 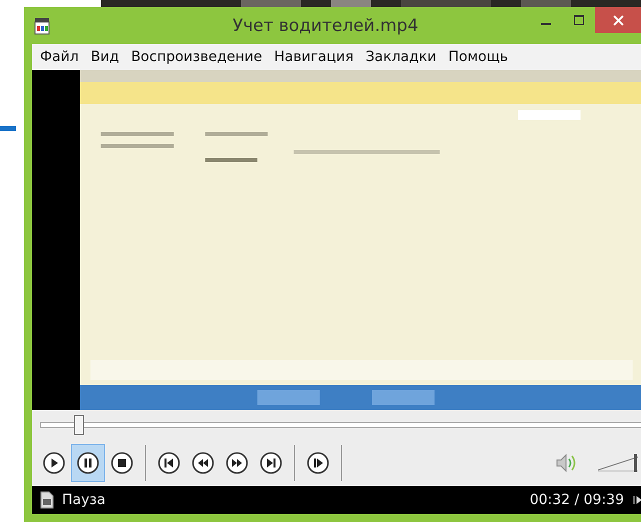 I want to click on speaker-icon, so click(x=566, y=463).